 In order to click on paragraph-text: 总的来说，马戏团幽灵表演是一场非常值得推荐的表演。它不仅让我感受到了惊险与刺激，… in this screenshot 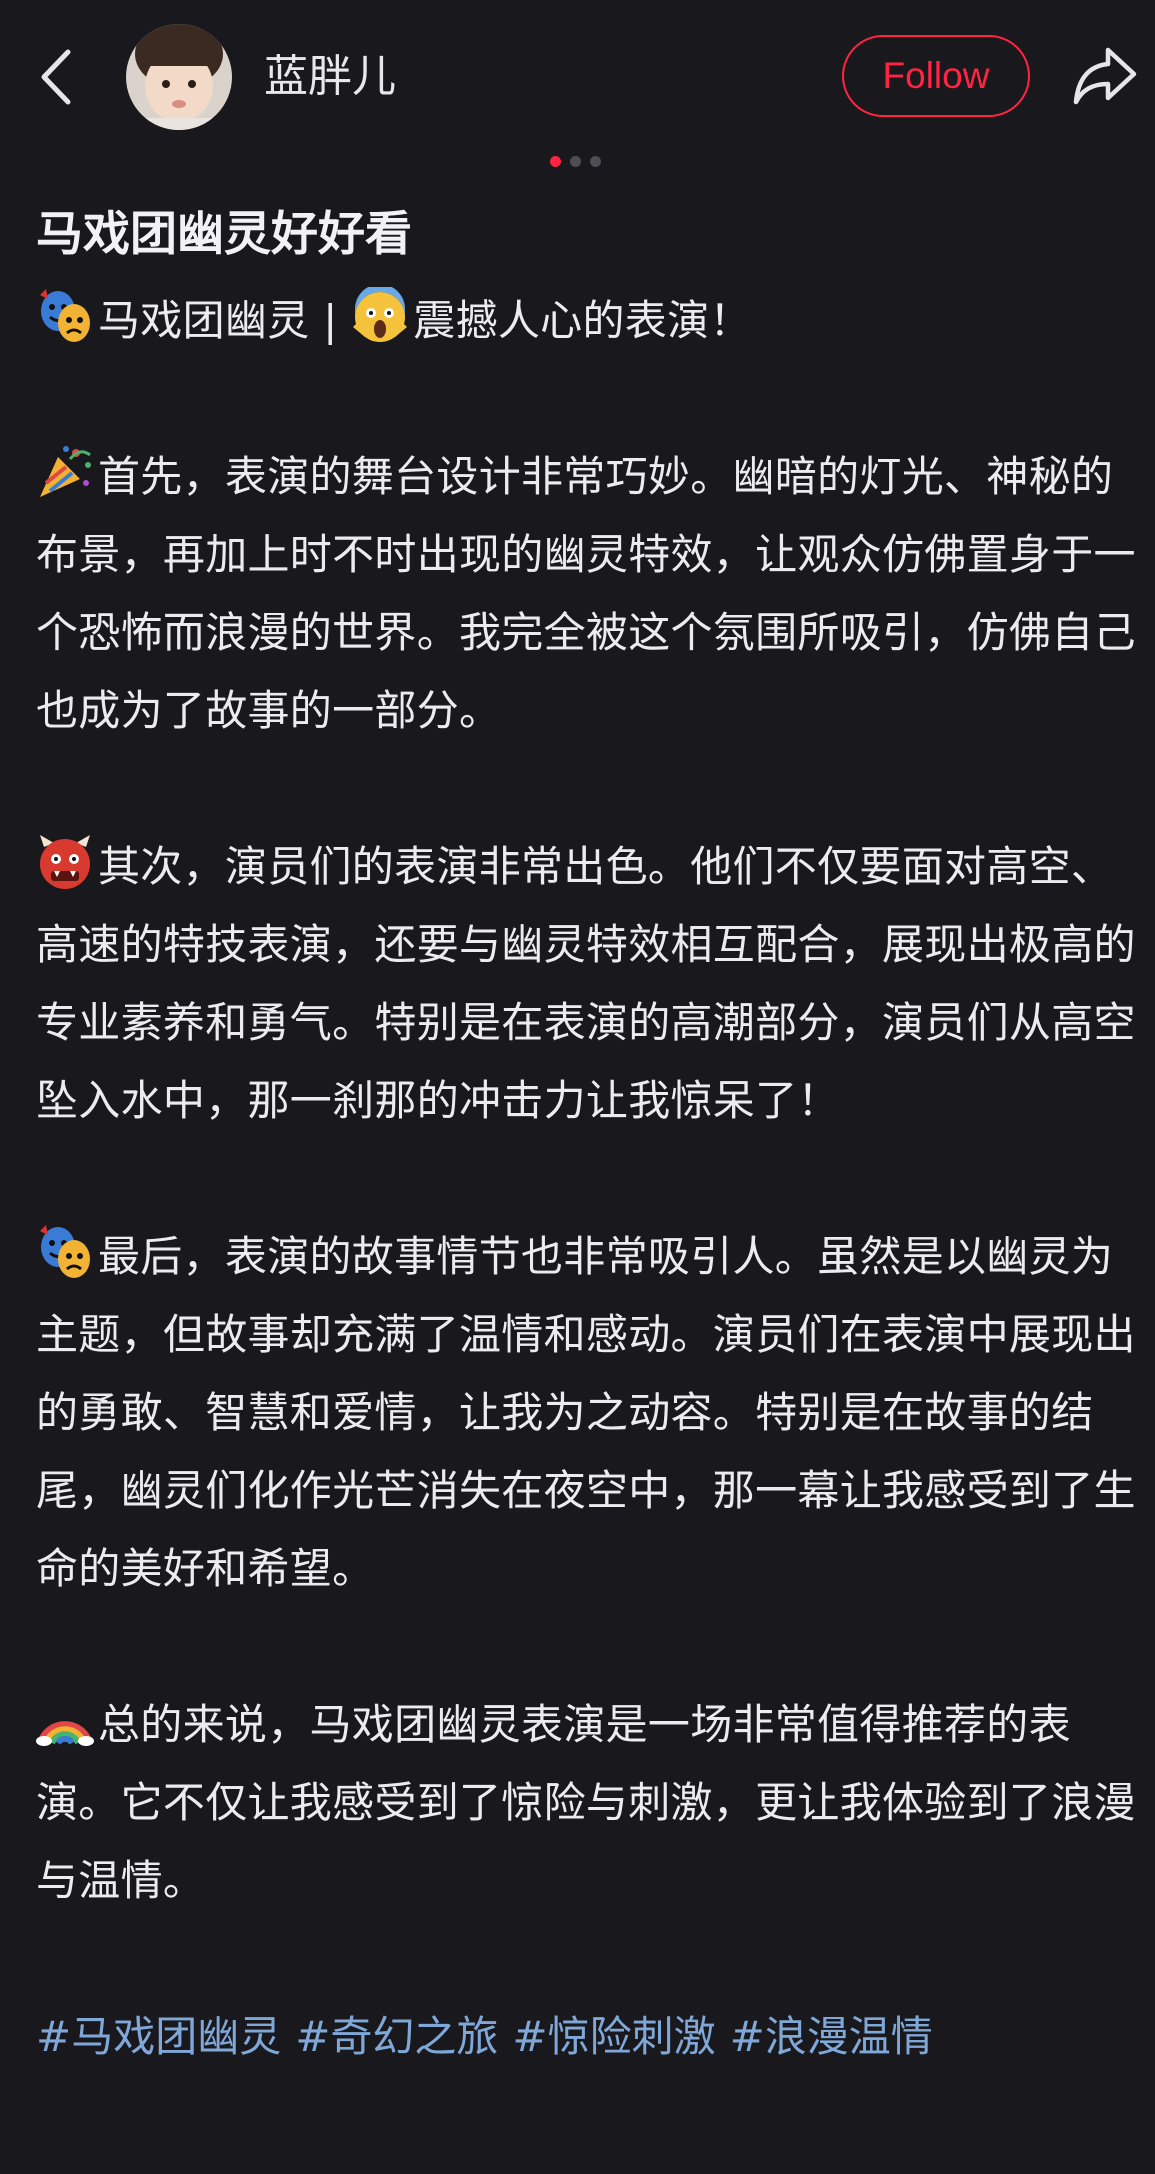, I will do `click(586, 1802)`.